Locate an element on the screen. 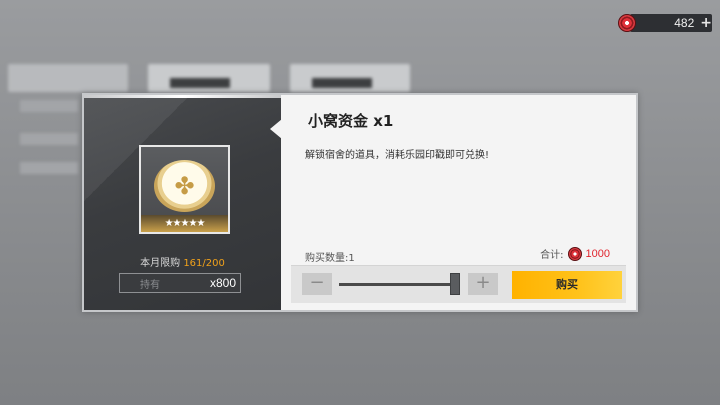 Image resolution: width=720 pixels, height=405 pixels. monthly-limit: 本月限购 161/200 is located at coordinates (182, 261).